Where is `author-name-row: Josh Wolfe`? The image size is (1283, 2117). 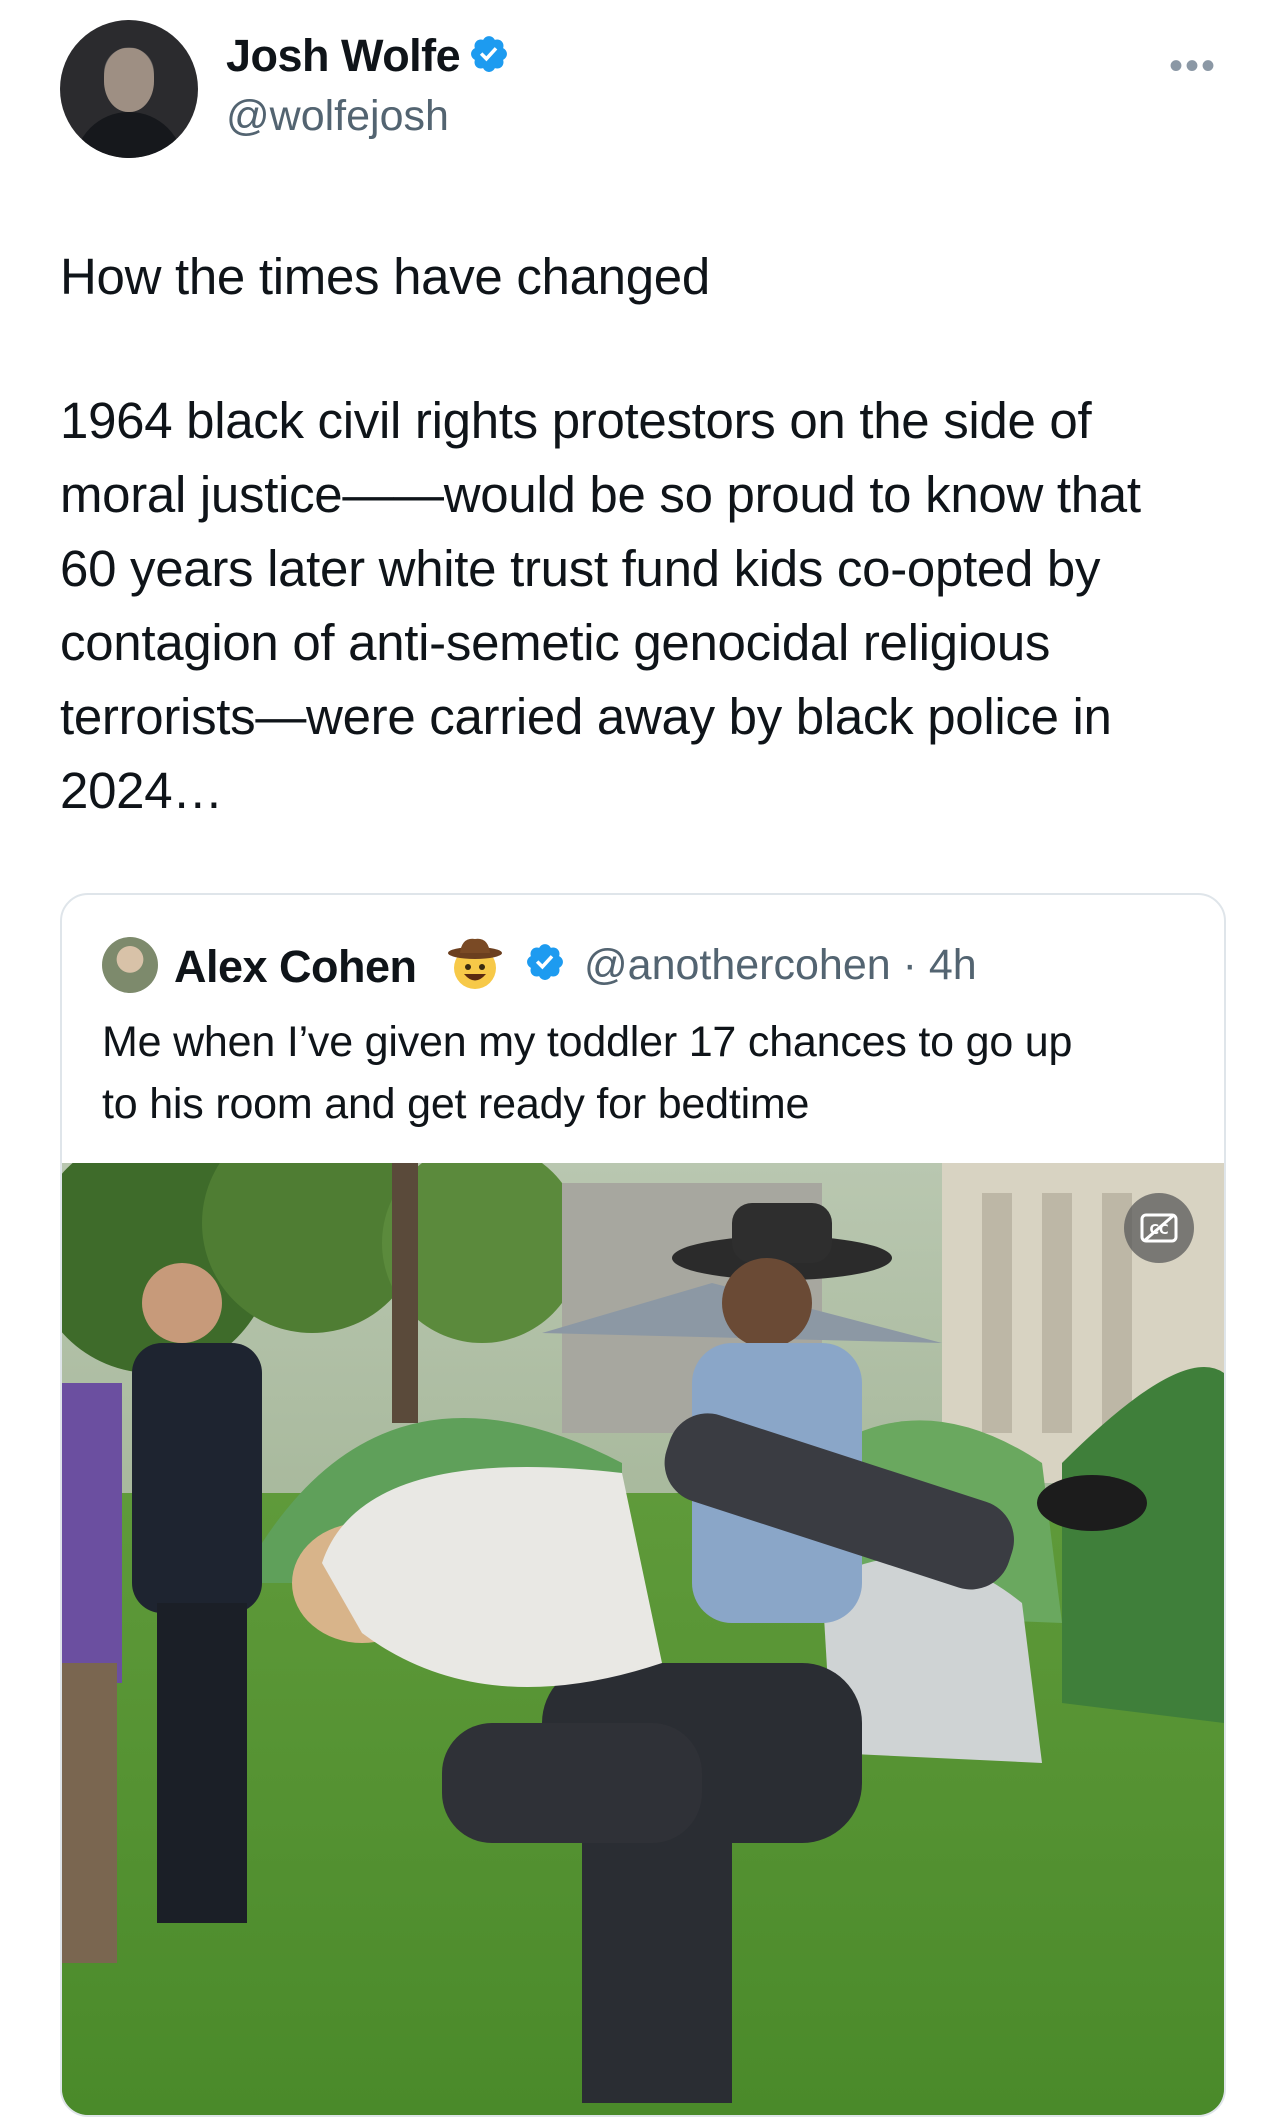 author-name-row: Josh Wolfe is located at coordinates (368, 58).